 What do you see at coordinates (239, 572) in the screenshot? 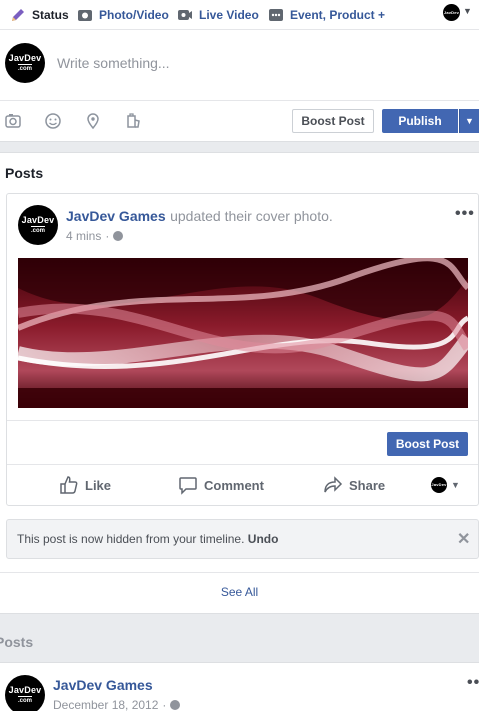
I see `see-all-divider` at bounding box center [239, 572].